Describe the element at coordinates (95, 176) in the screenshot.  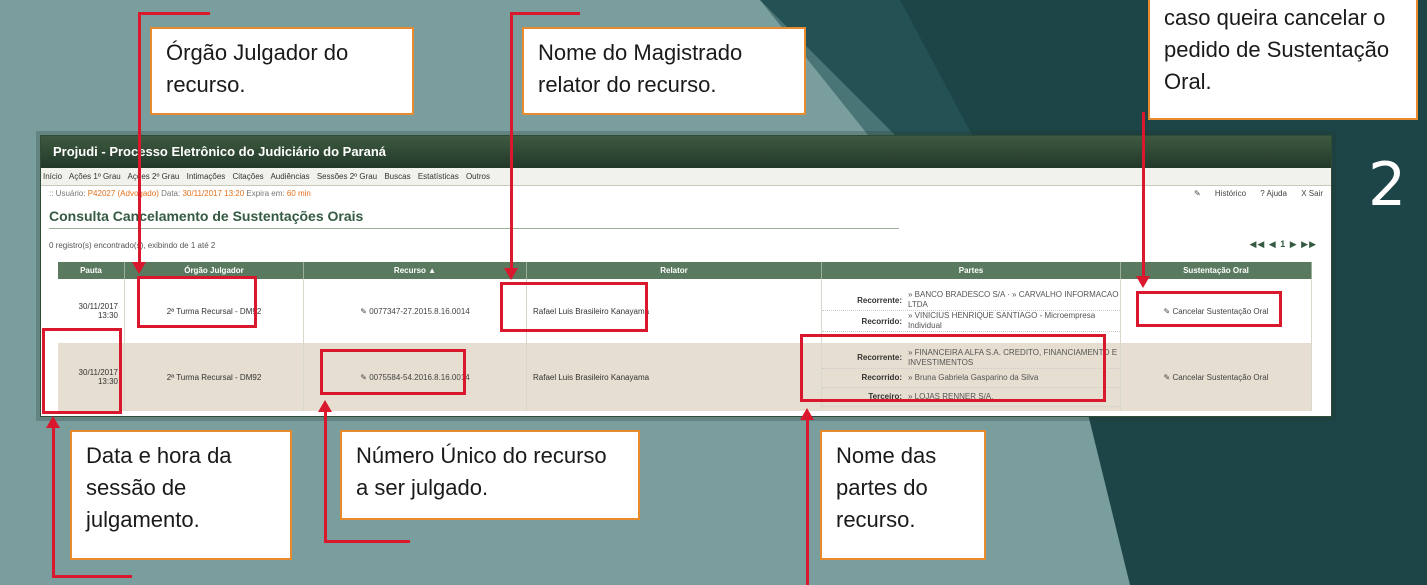
I see `menu-item-acoes-1-grau: Ações 1º Grau` at that location.